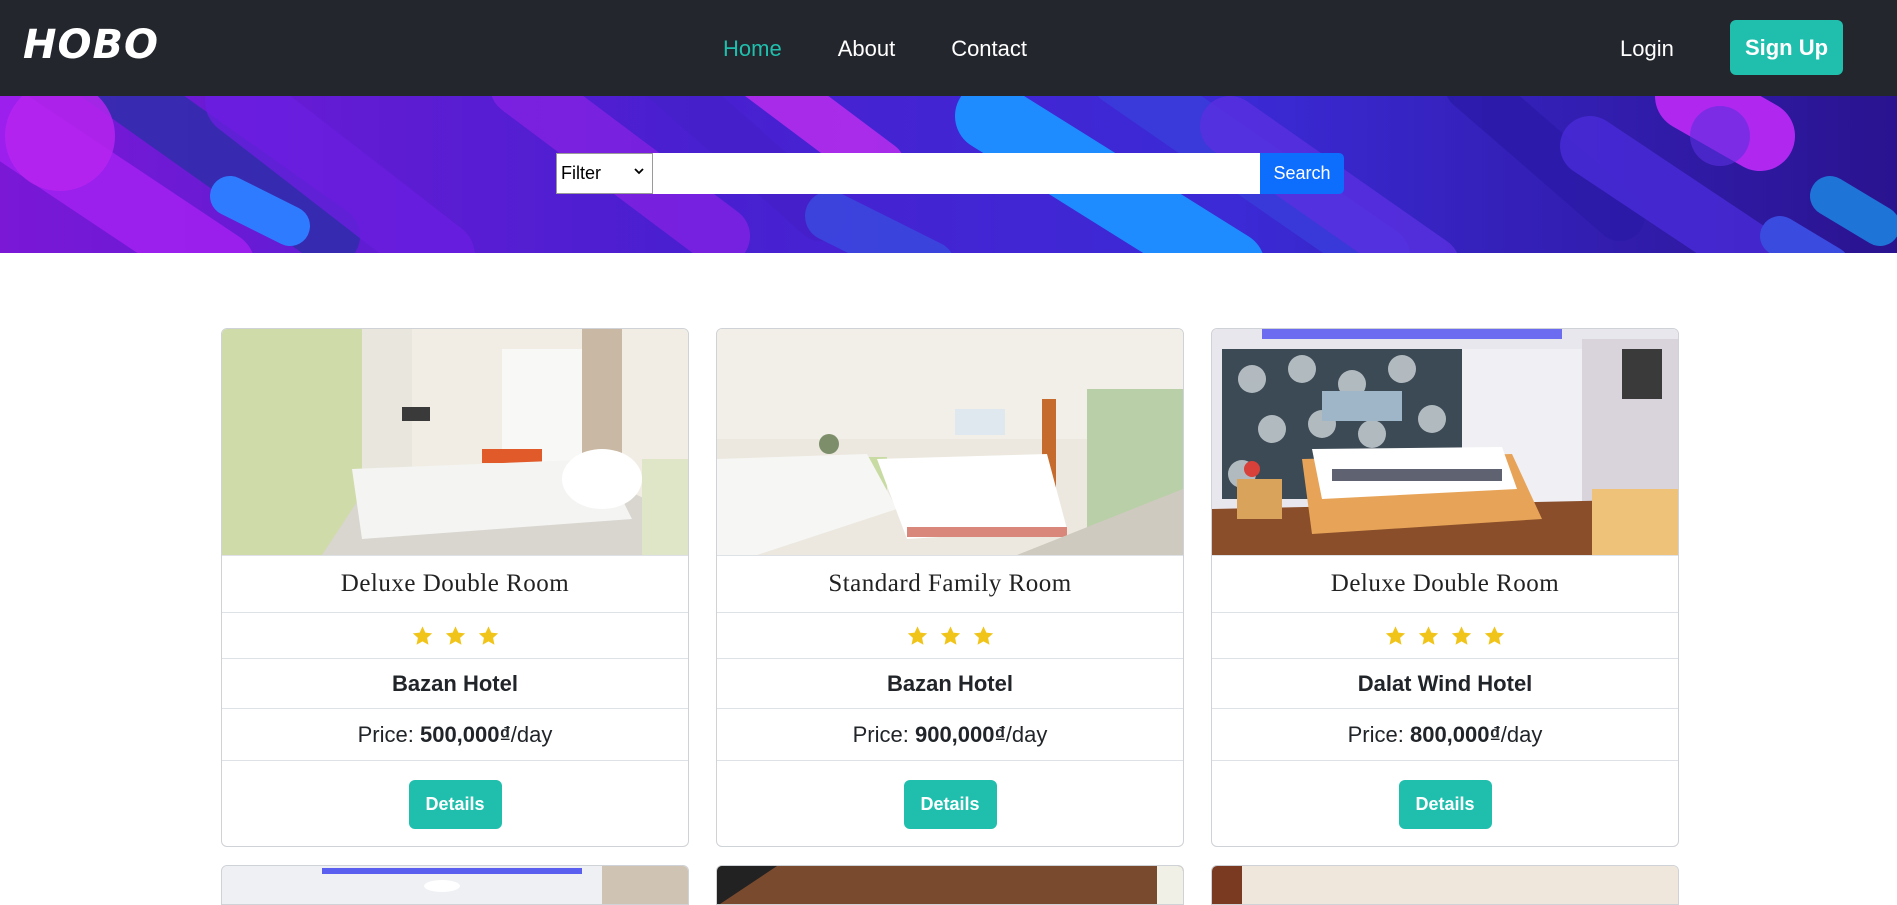  What do you see at coordinates (956, 173) in the screenshot?
I see `search-input` at bounding box center [956, 173].